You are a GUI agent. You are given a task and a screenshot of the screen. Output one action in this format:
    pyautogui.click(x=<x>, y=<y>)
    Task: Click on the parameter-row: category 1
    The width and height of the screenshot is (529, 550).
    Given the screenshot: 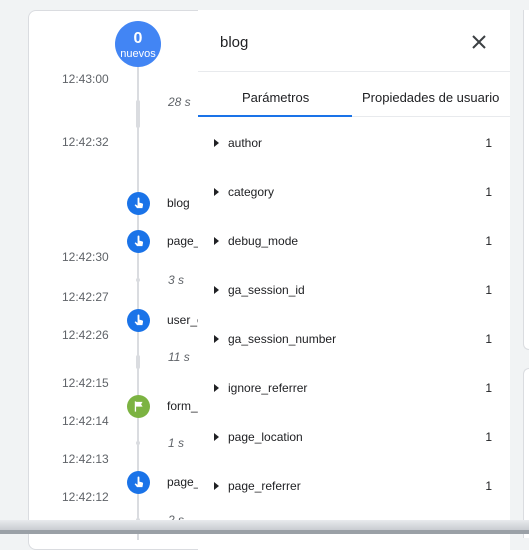 What is the action you would take?
    pyautogui.click(x=354, y=193)
    